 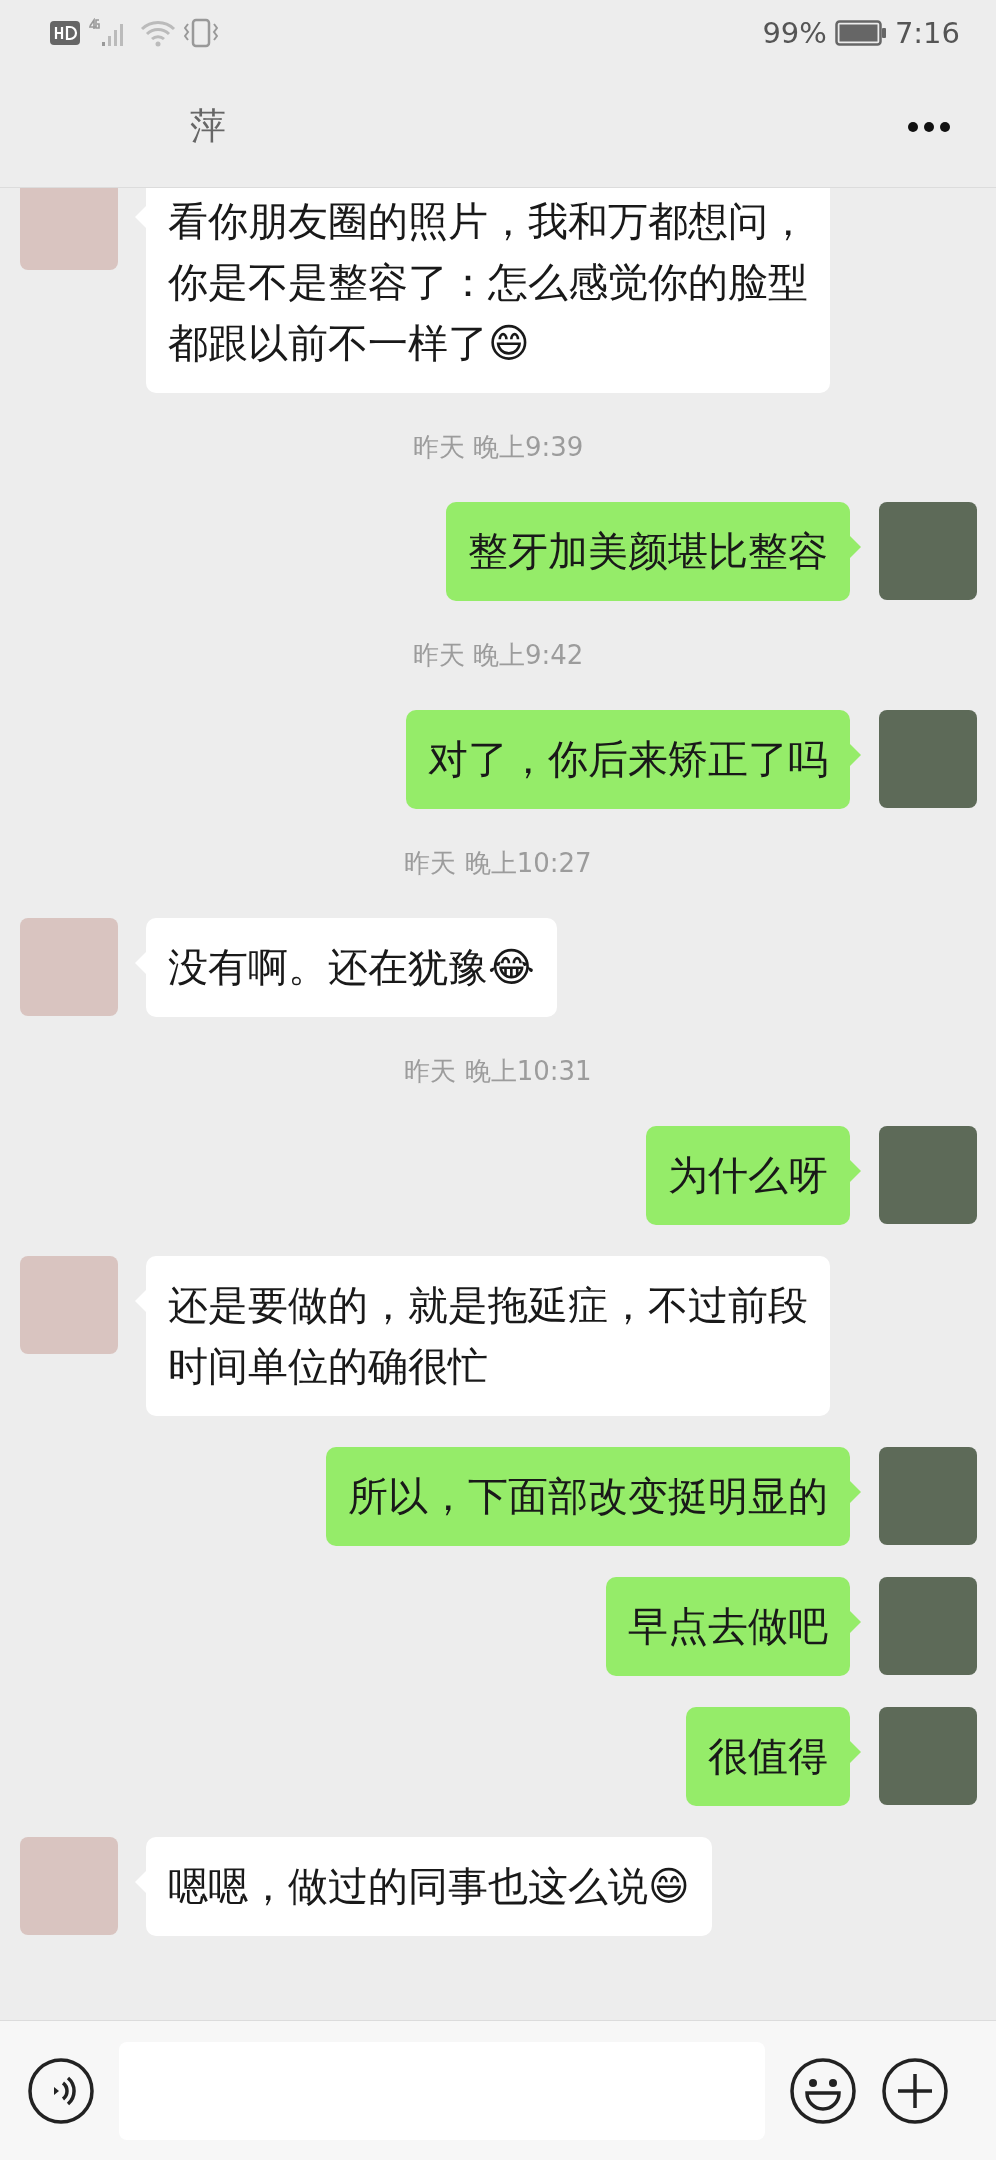 I want to click on message-text: 很值得, so click(x=768, y=1756).